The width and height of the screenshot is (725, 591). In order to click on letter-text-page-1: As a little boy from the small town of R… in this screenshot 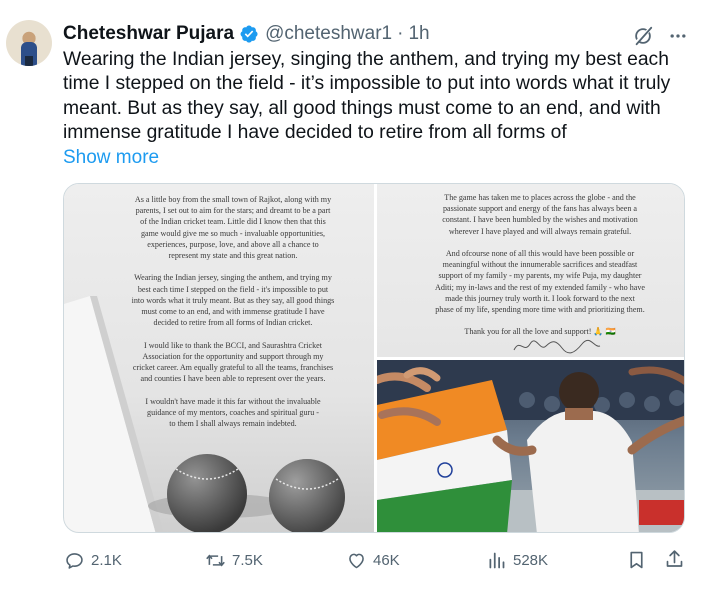, I will do `click(233, 312)`.